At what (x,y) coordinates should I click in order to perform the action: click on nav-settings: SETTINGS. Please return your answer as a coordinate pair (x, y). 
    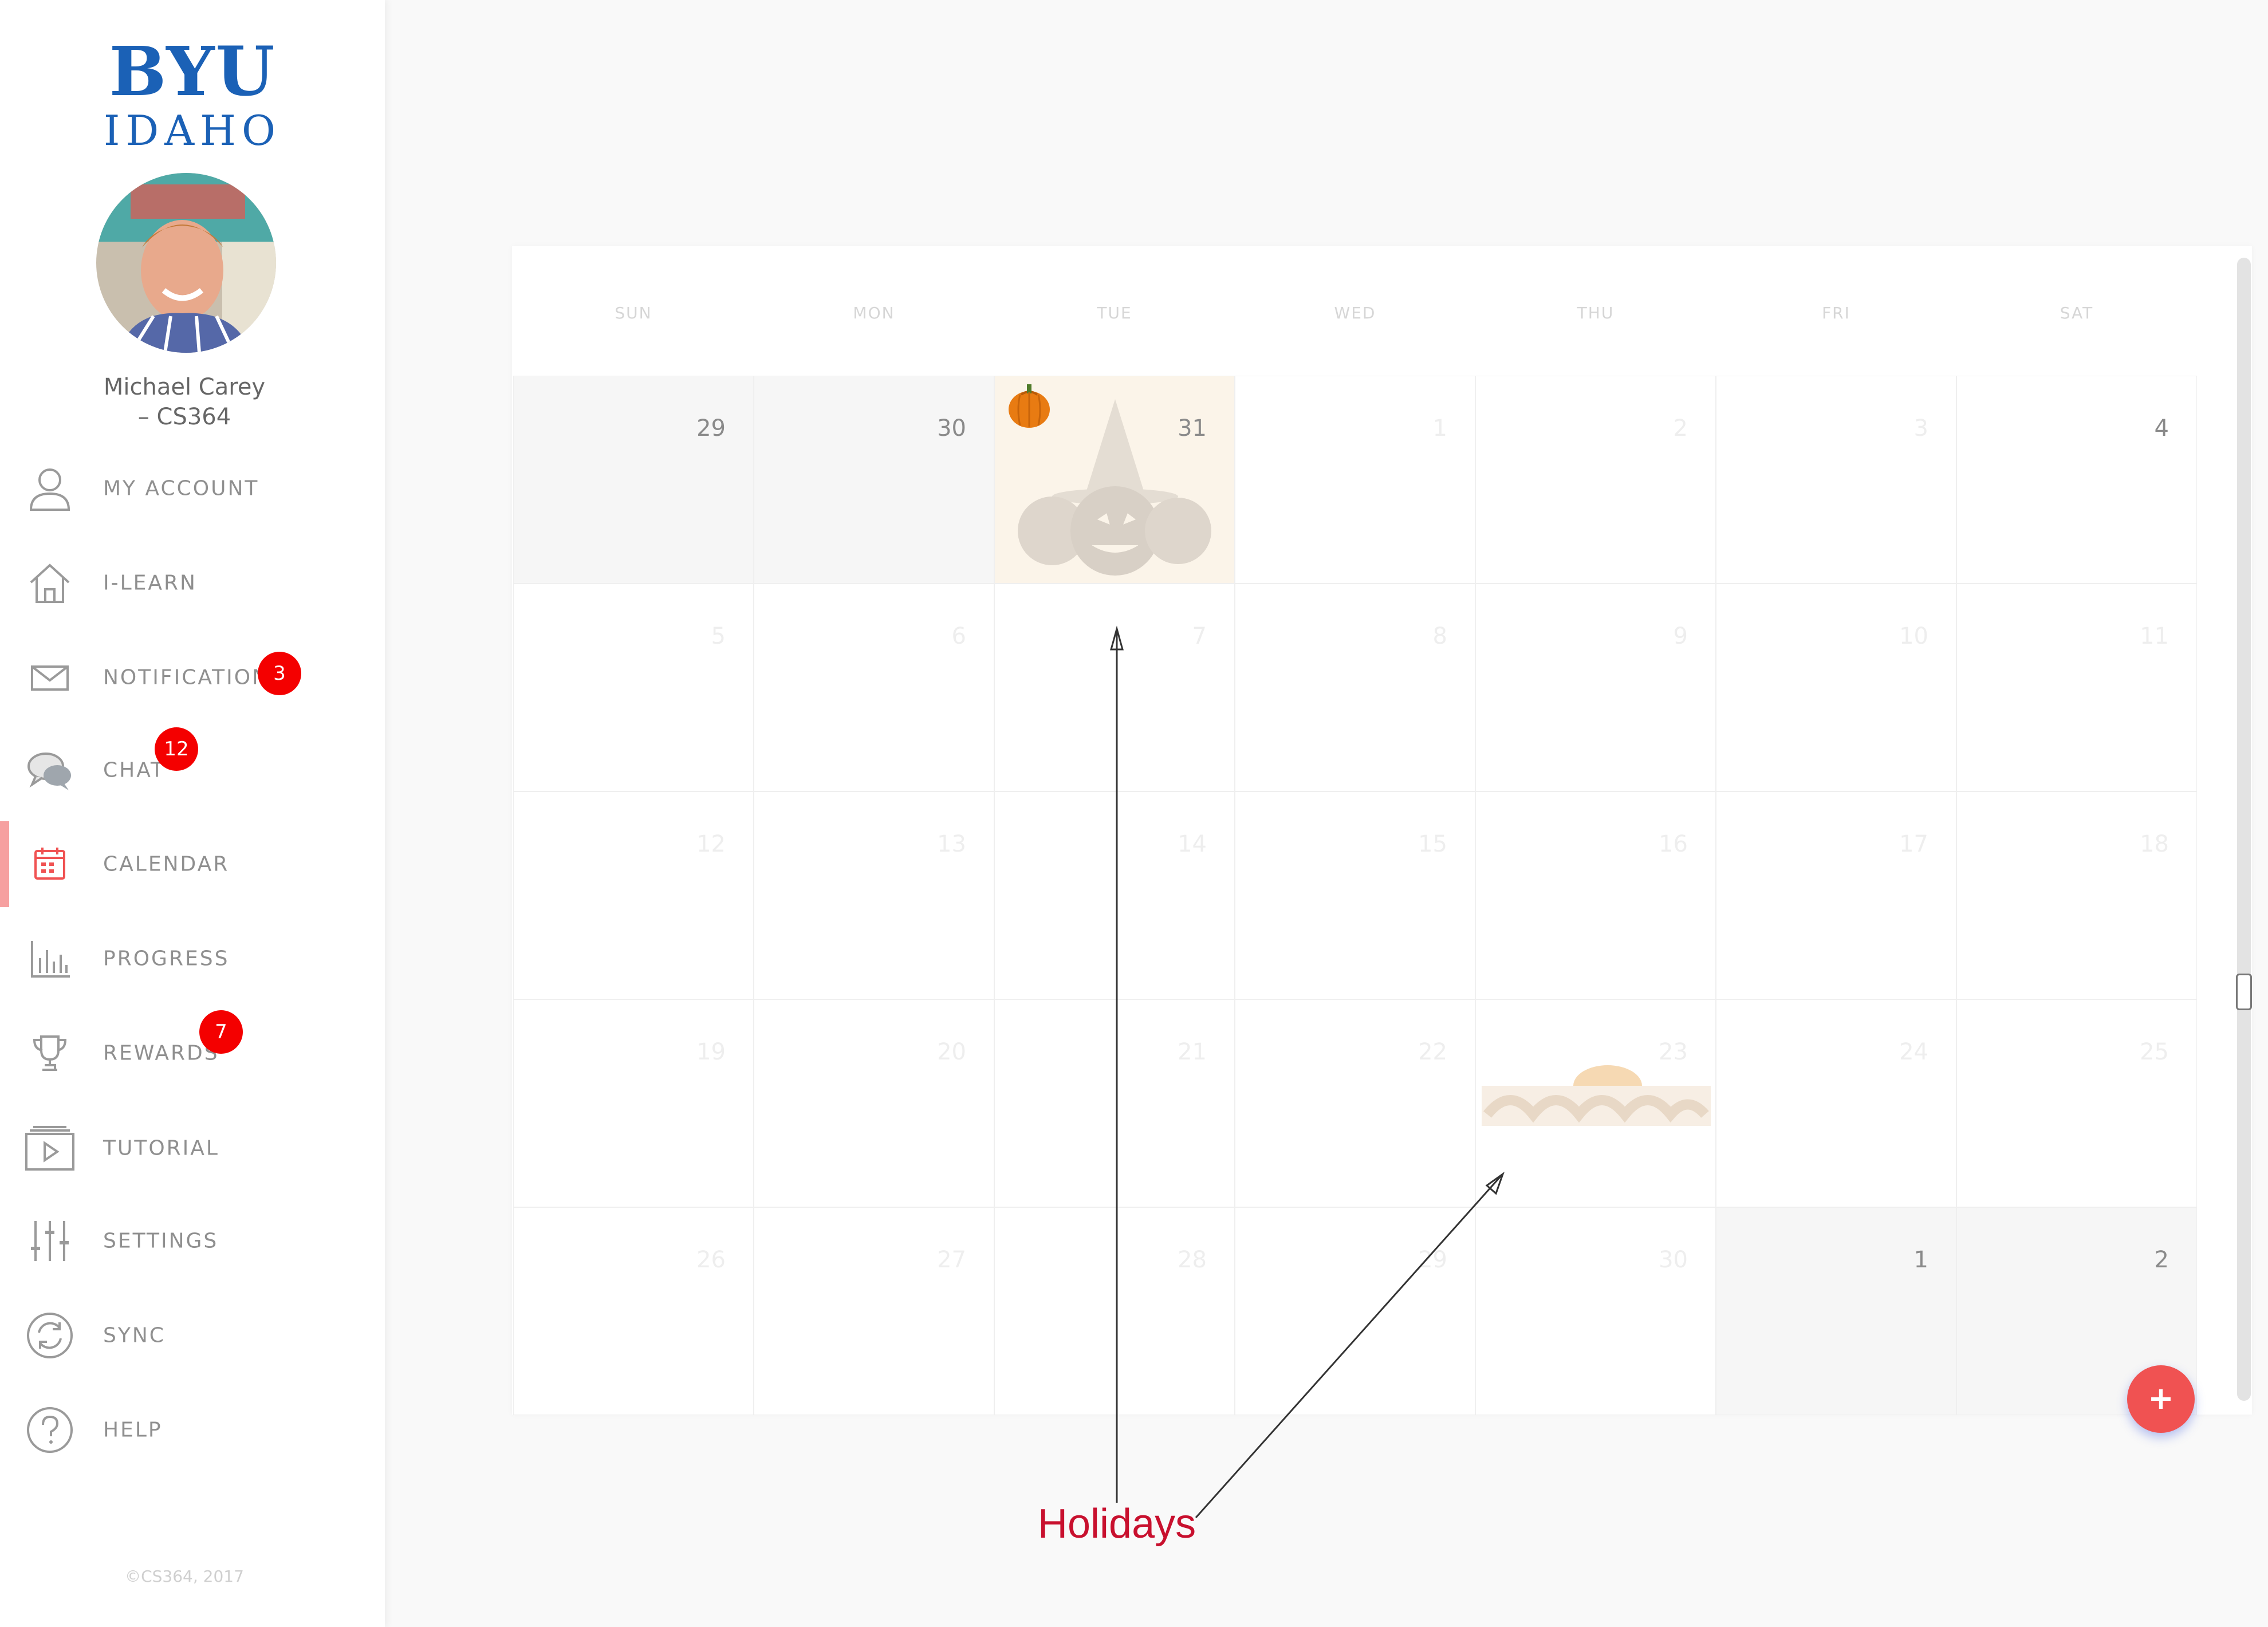
    Looking at the image, I should click on (192, 1241).